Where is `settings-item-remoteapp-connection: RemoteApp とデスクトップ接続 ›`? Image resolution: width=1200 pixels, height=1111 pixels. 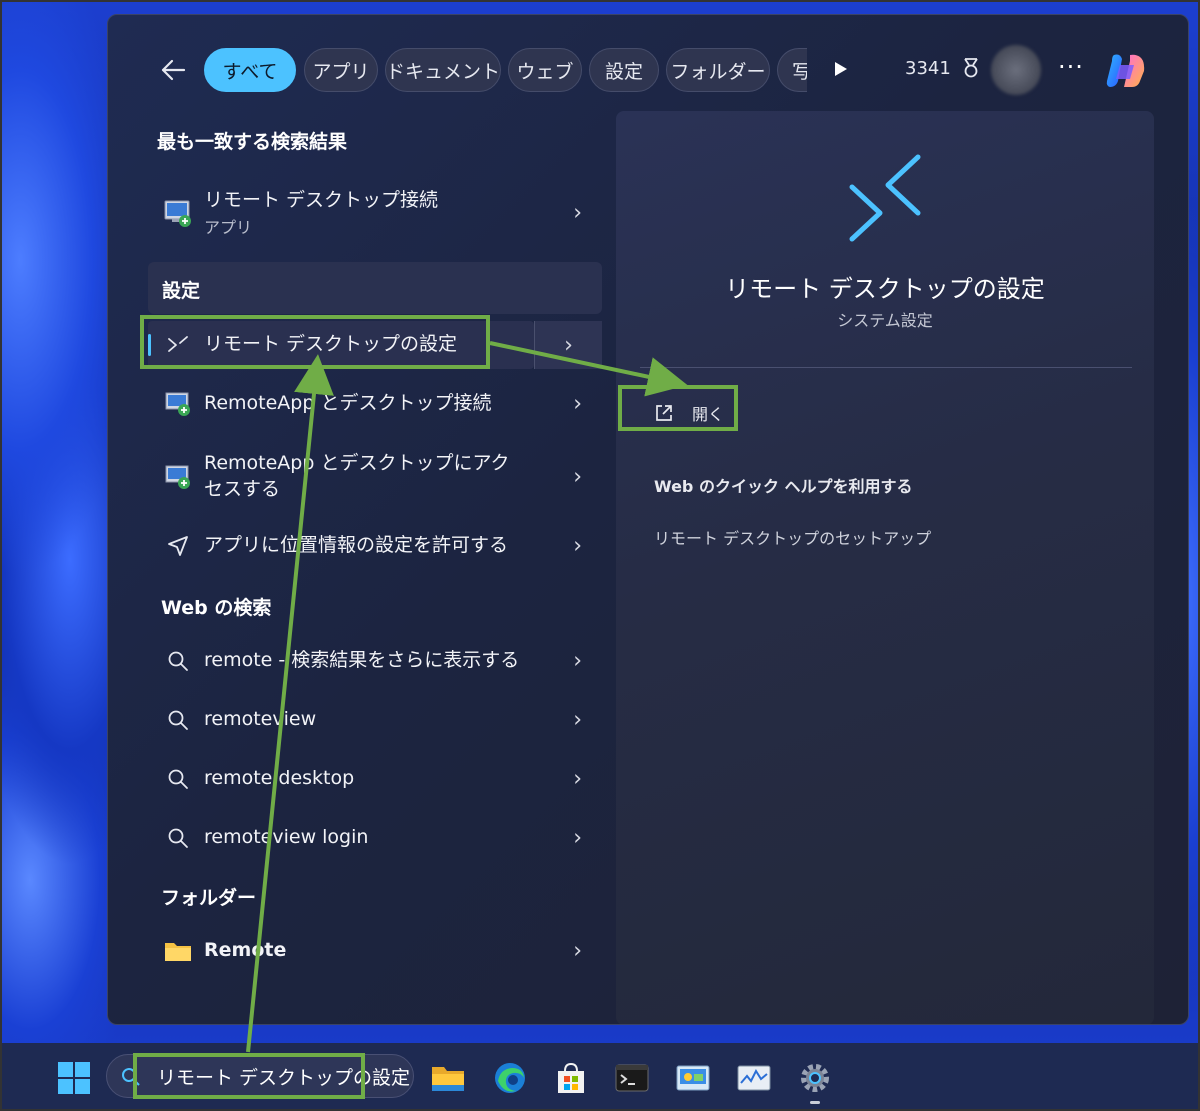 settings-item-remoteapp-connection: RemoteApp とデスクトップ接続 › is located at coordinates (375, 404).